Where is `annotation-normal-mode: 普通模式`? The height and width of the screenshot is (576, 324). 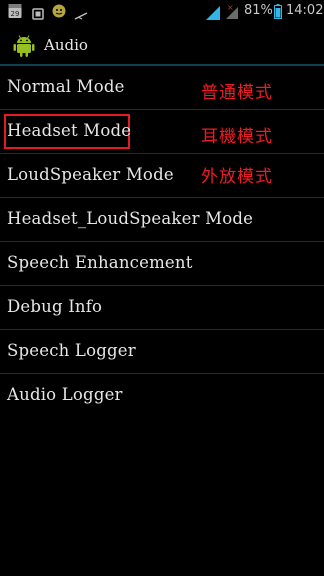 annotation-normal-mode: 普通模式 is located at coordinates (237, 93).